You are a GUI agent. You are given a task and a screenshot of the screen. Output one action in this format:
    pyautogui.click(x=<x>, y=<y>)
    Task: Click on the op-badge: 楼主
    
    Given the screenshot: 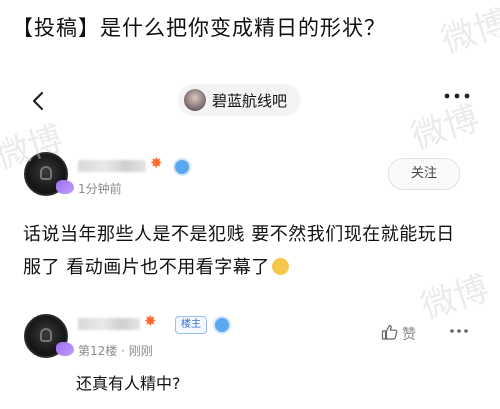 What is the action you would take?
    pyautogui.click(x=191, y=325)
    